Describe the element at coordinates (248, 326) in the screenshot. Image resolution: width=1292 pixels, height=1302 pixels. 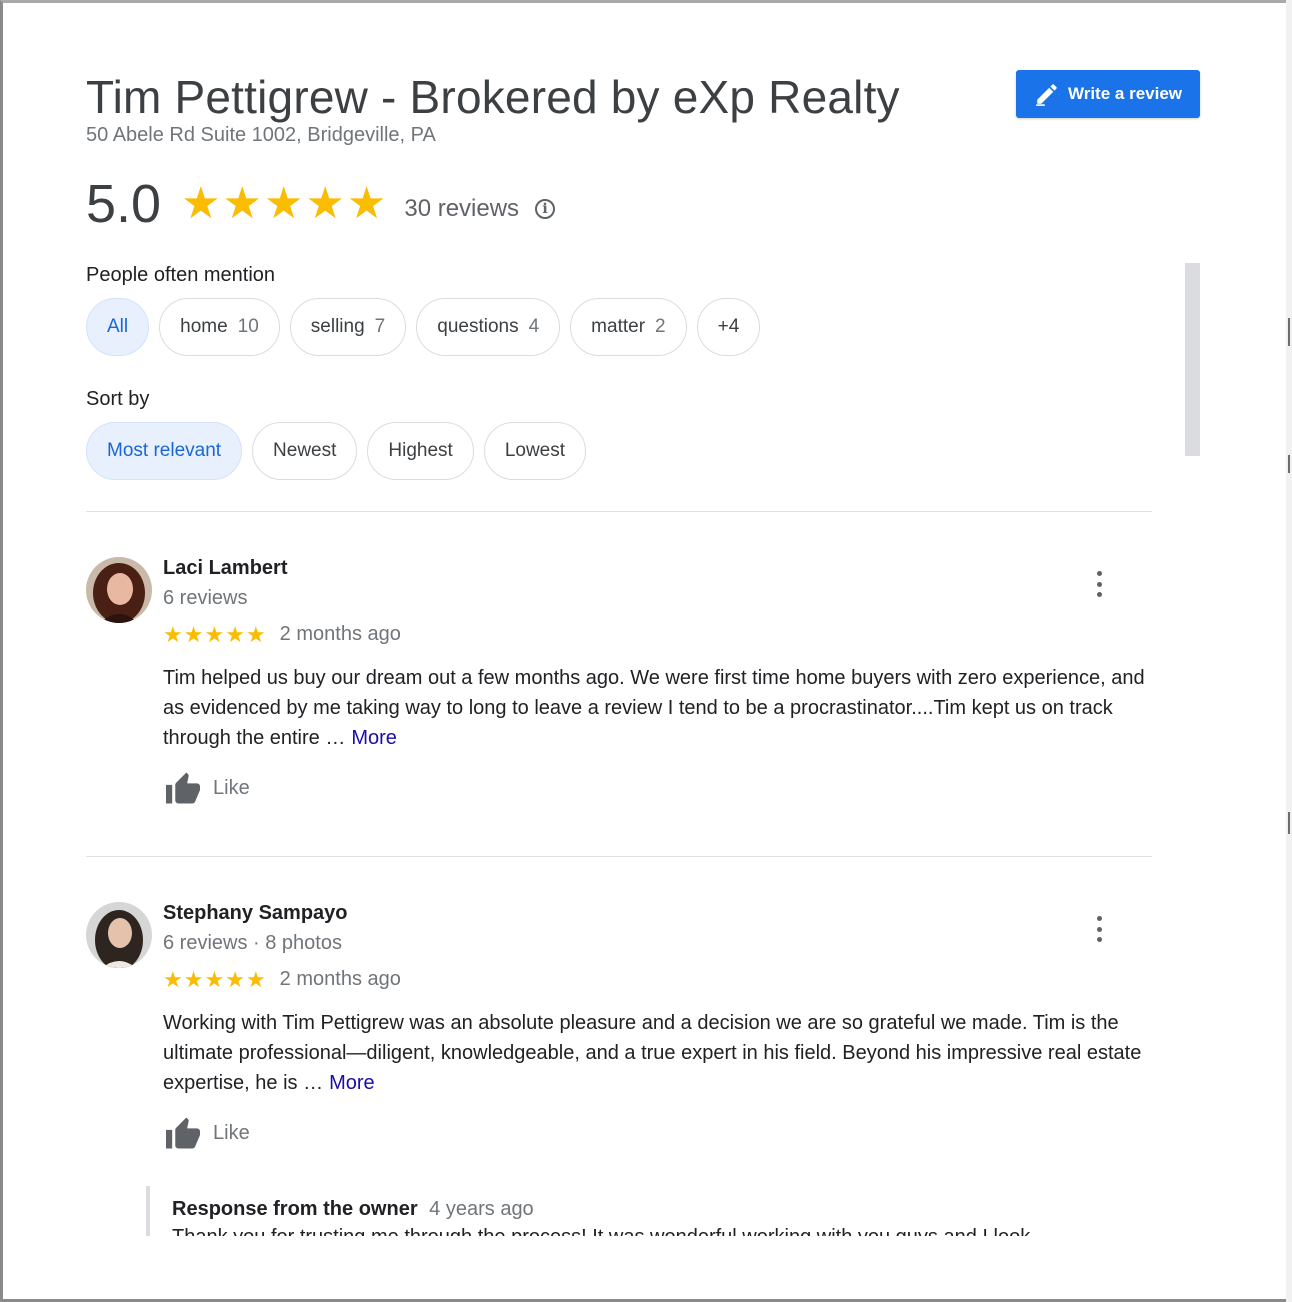
I see `mention-count: 10` at that location.